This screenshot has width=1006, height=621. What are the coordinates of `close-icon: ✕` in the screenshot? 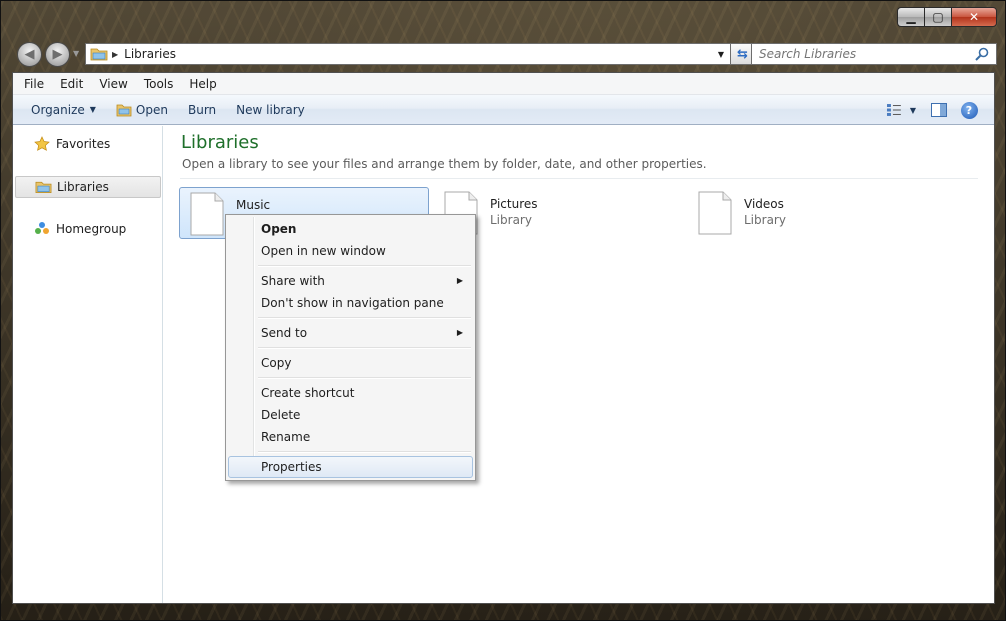 It's located at (974, 17).